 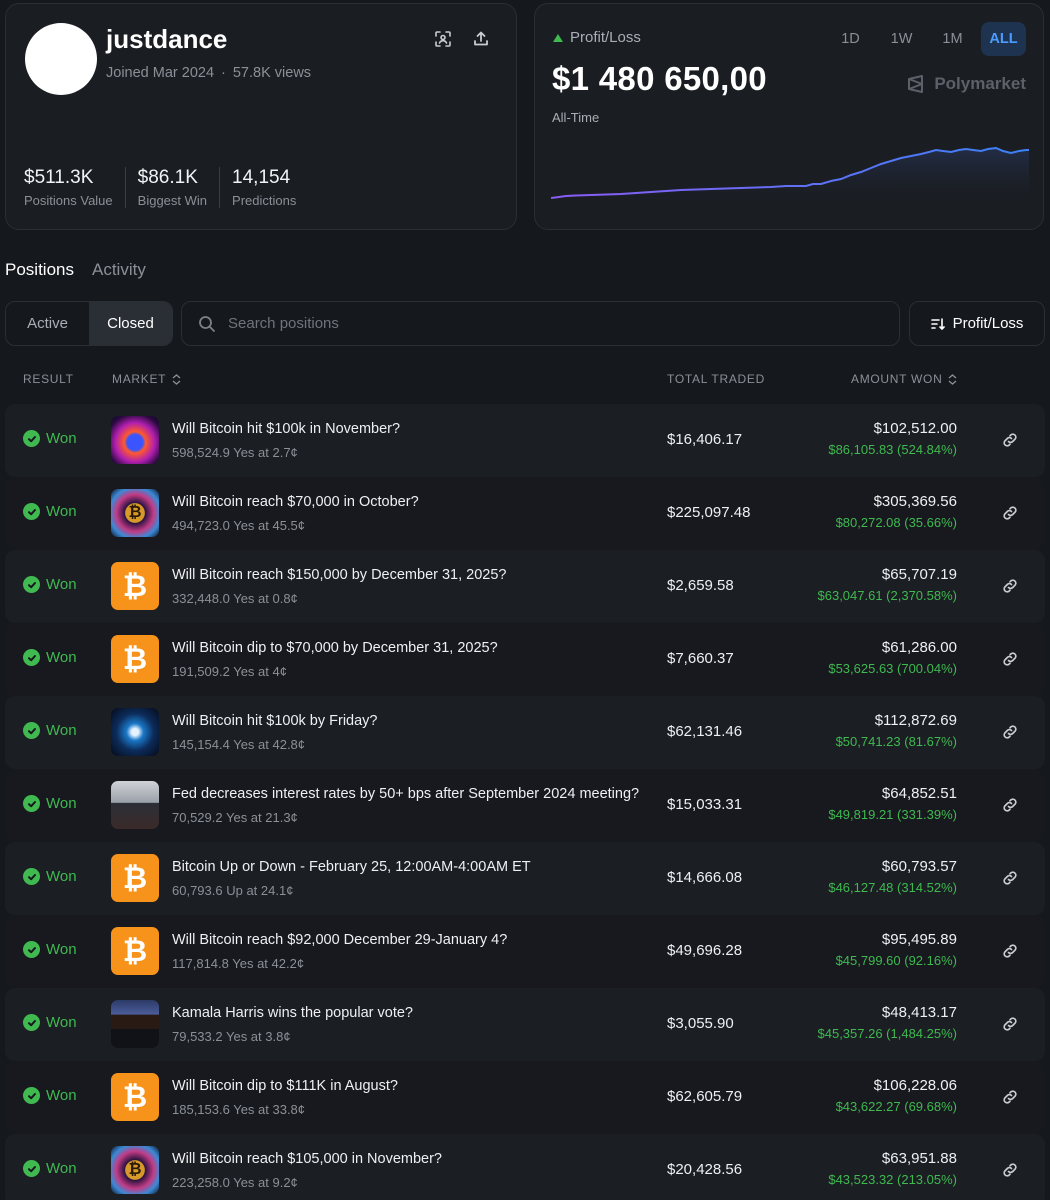 What do you see at coordinates (977, 323) in the screenshot?
I see `sort-button: Profit/Loss` at bounding box center [977, 323].